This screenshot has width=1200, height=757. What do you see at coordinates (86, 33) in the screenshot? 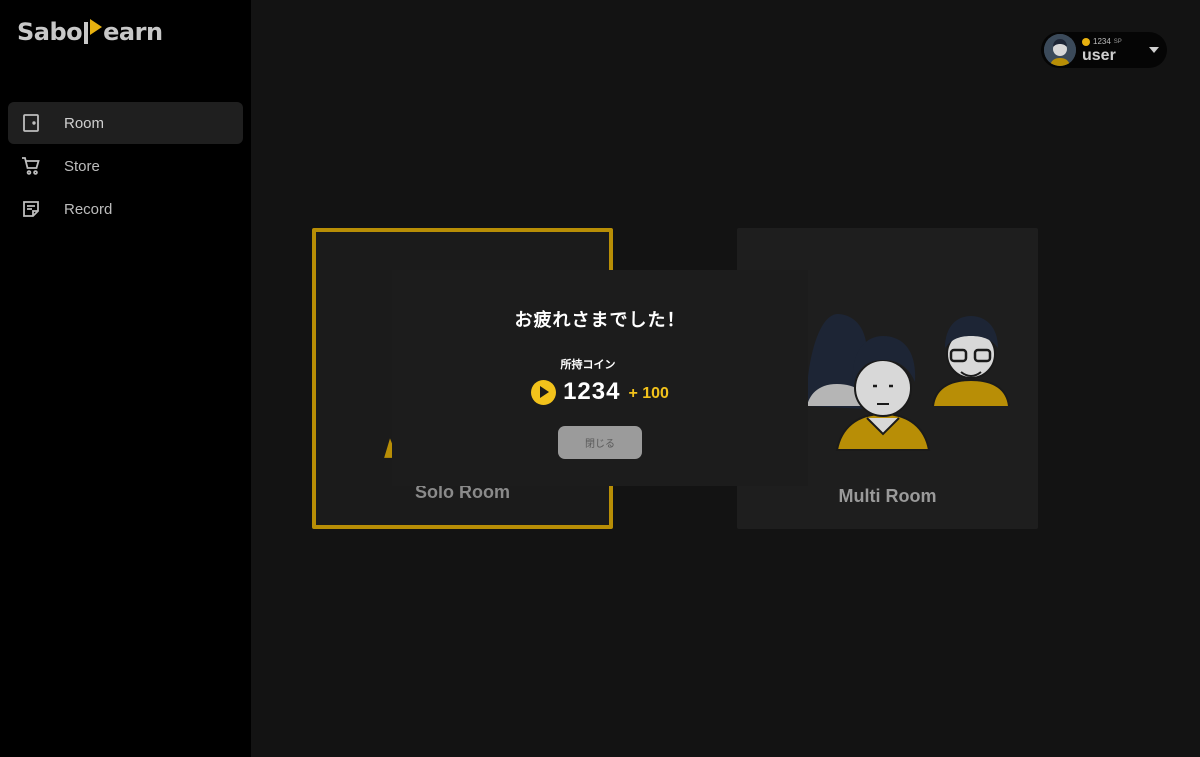
I see `logo-l-mark` at bounding box center [86, 33].